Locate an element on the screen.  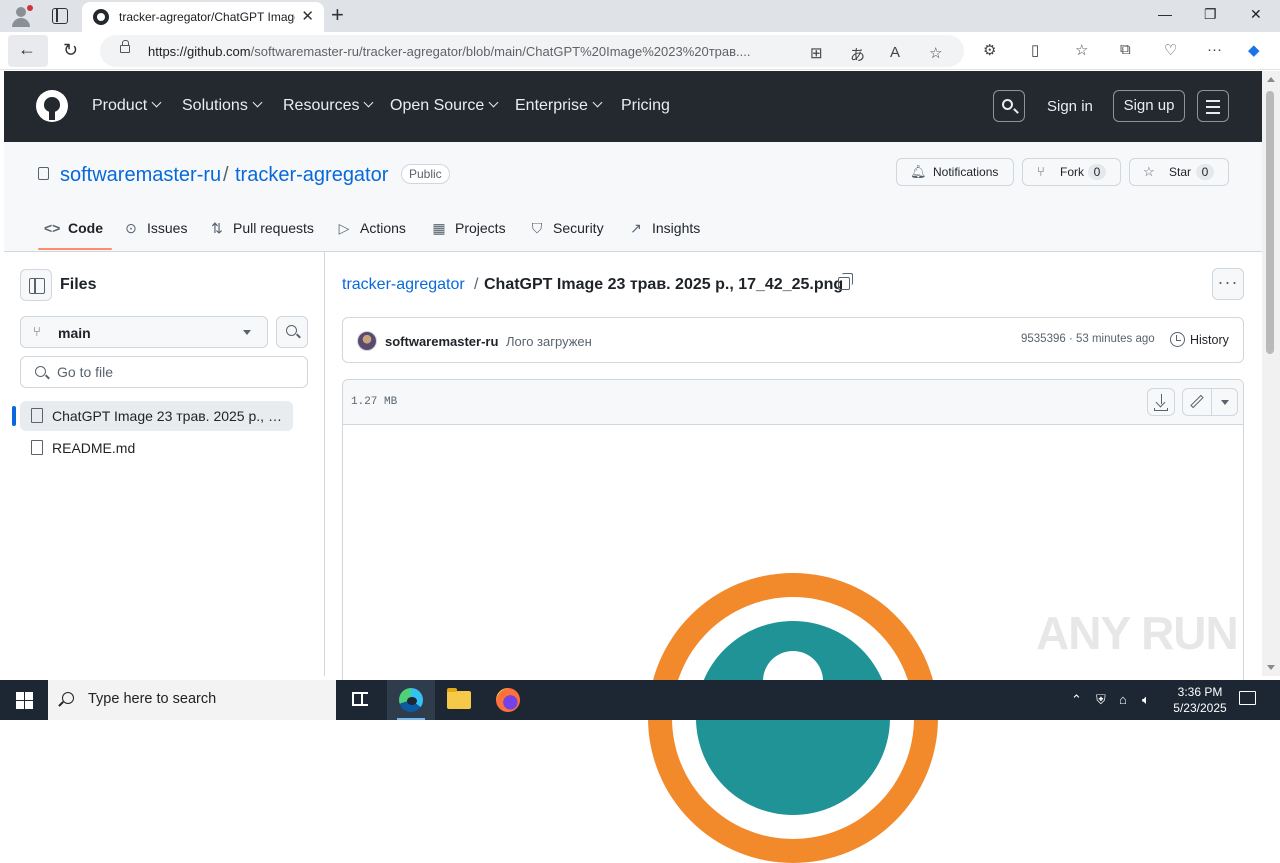
show-hidden-icons: ⌃ is located at coordinates (1076, 700).